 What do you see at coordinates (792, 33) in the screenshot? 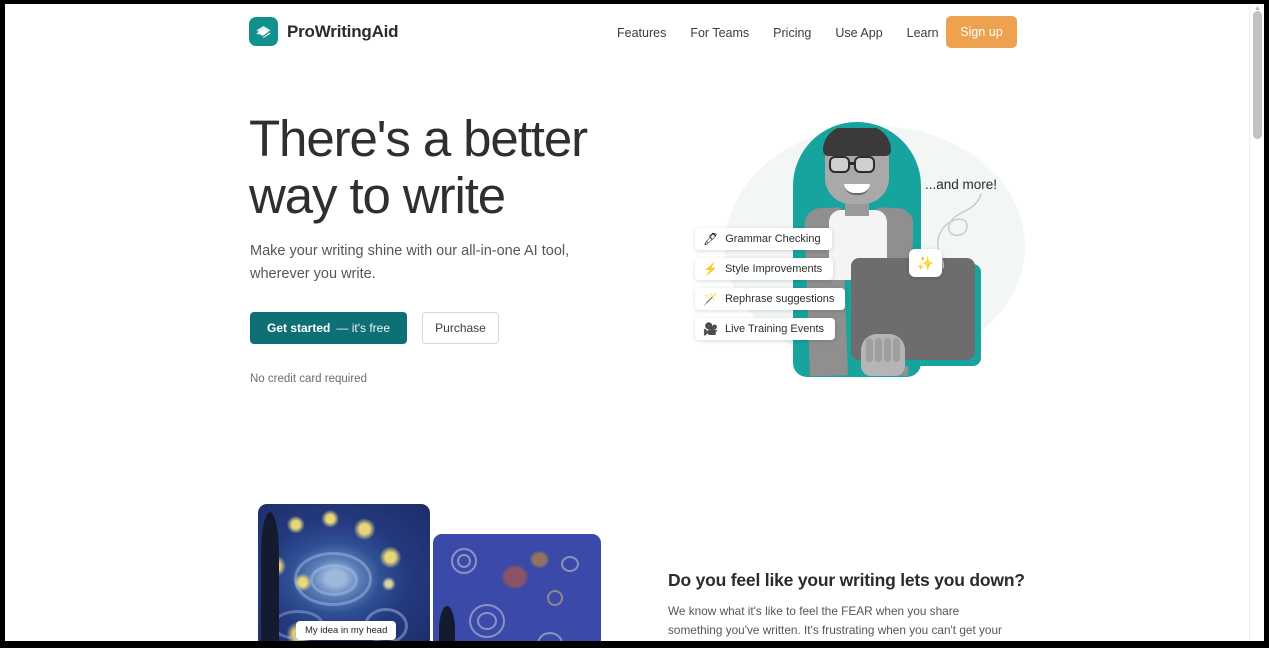
I see `nav-item-pricing: Pricing` at bounding box center [792, 33].